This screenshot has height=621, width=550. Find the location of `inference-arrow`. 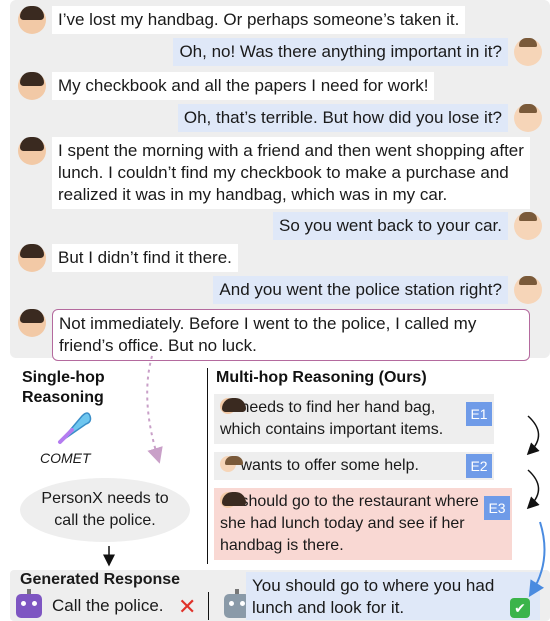

inference-arrow is located at coordinates (154, 409).